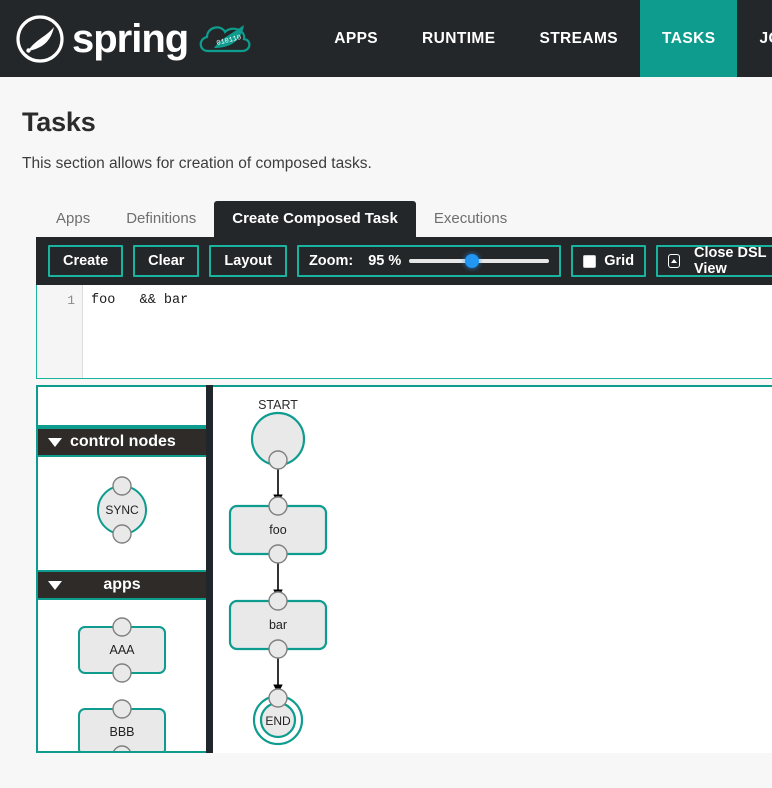 The width and height of the screenshot is (772, 788). I want to click on palette-group-control-nodes: control nodes, so click(122, 442).